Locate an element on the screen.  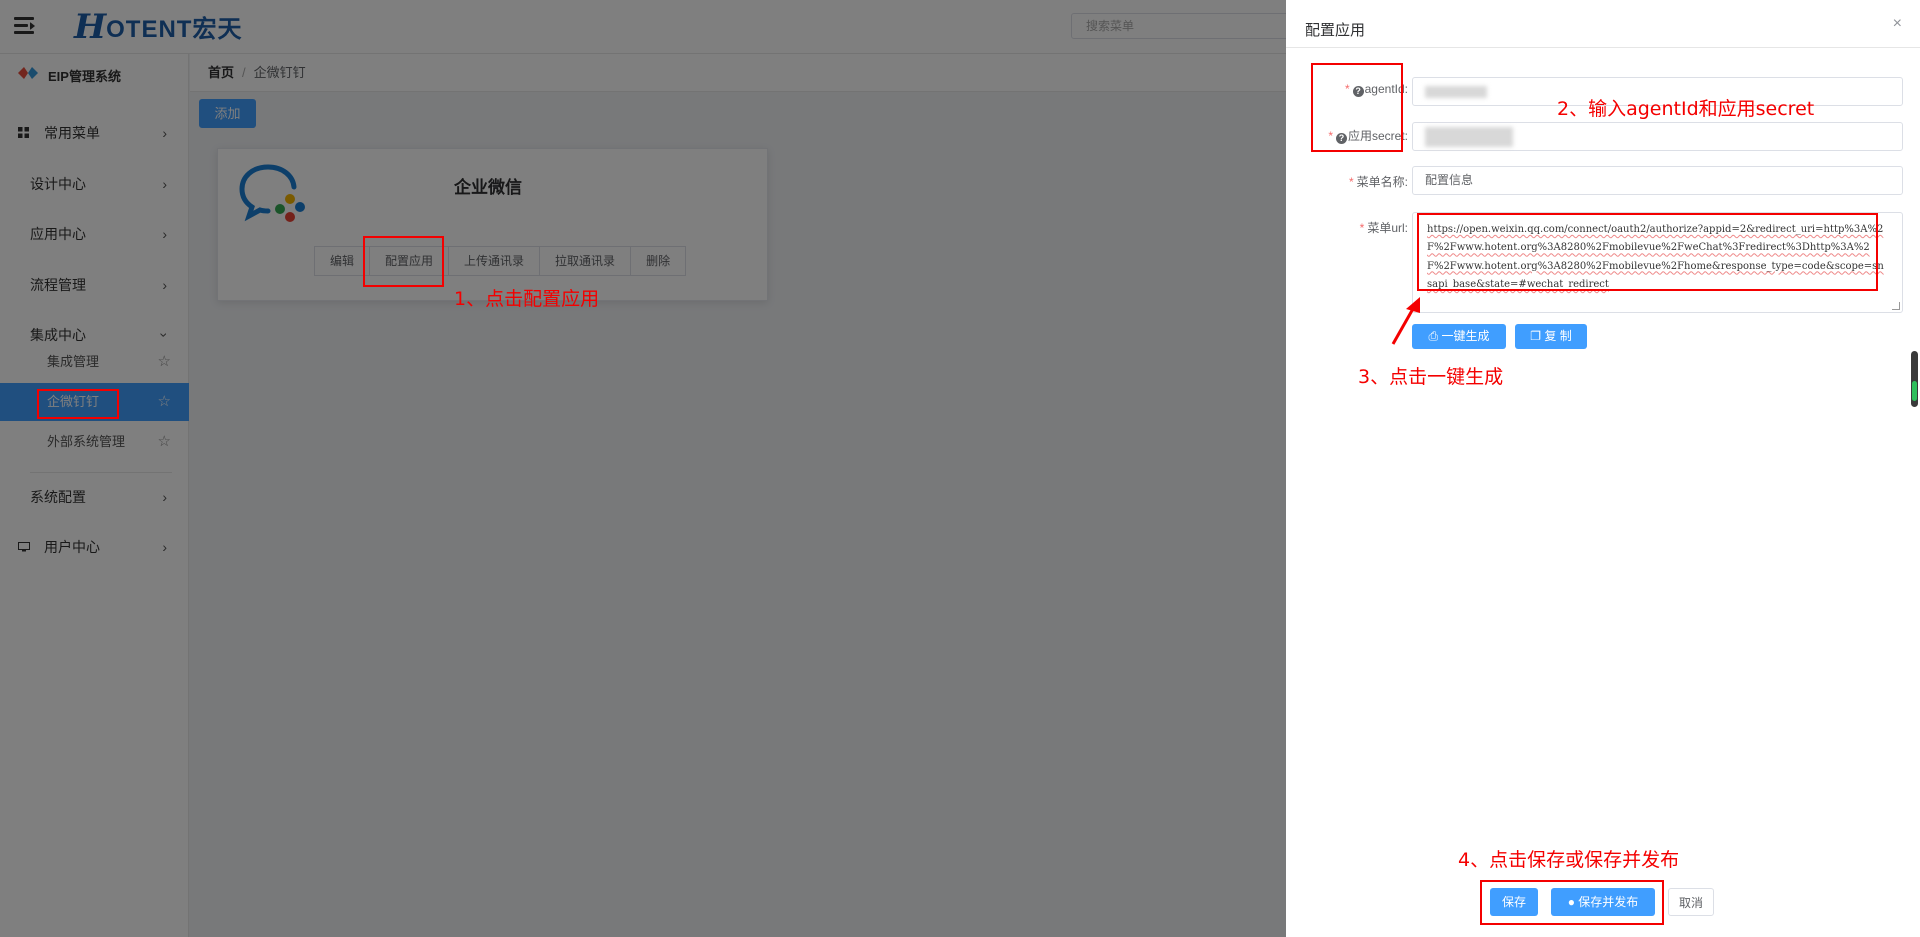
drawer-title: 配置应用 is located at coordinates (1335, 30).